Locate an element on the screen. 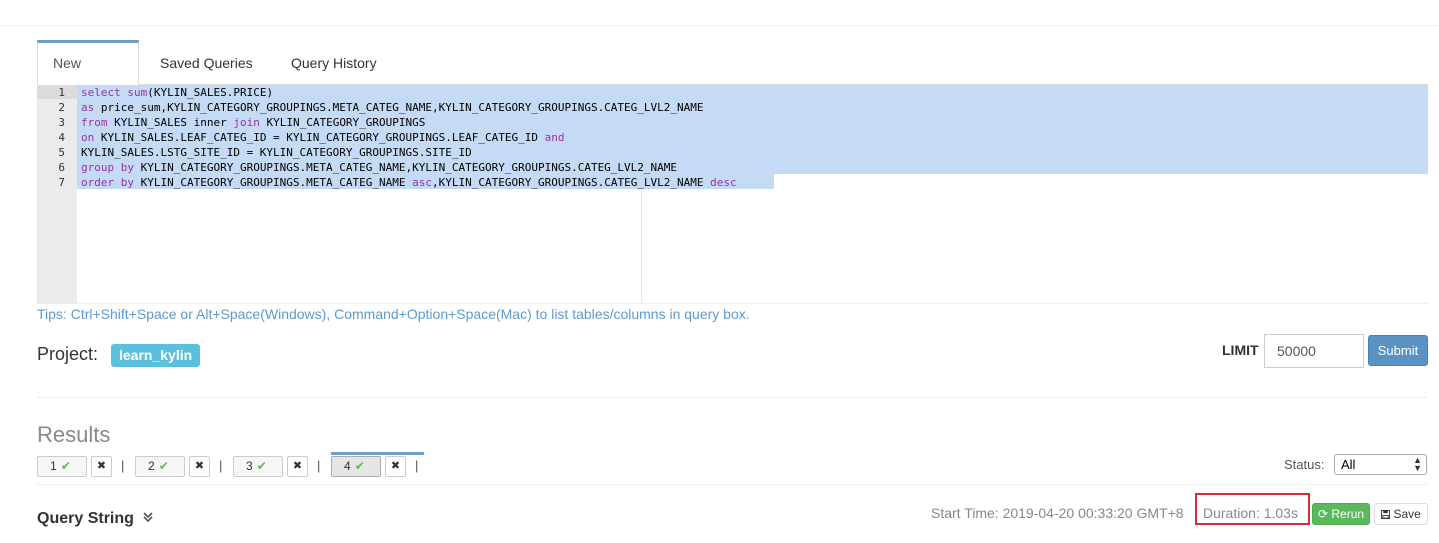 The width and height of the screenshot is (1439, 543). rerun-label: Rerun is located at coordinates (1348, 514).